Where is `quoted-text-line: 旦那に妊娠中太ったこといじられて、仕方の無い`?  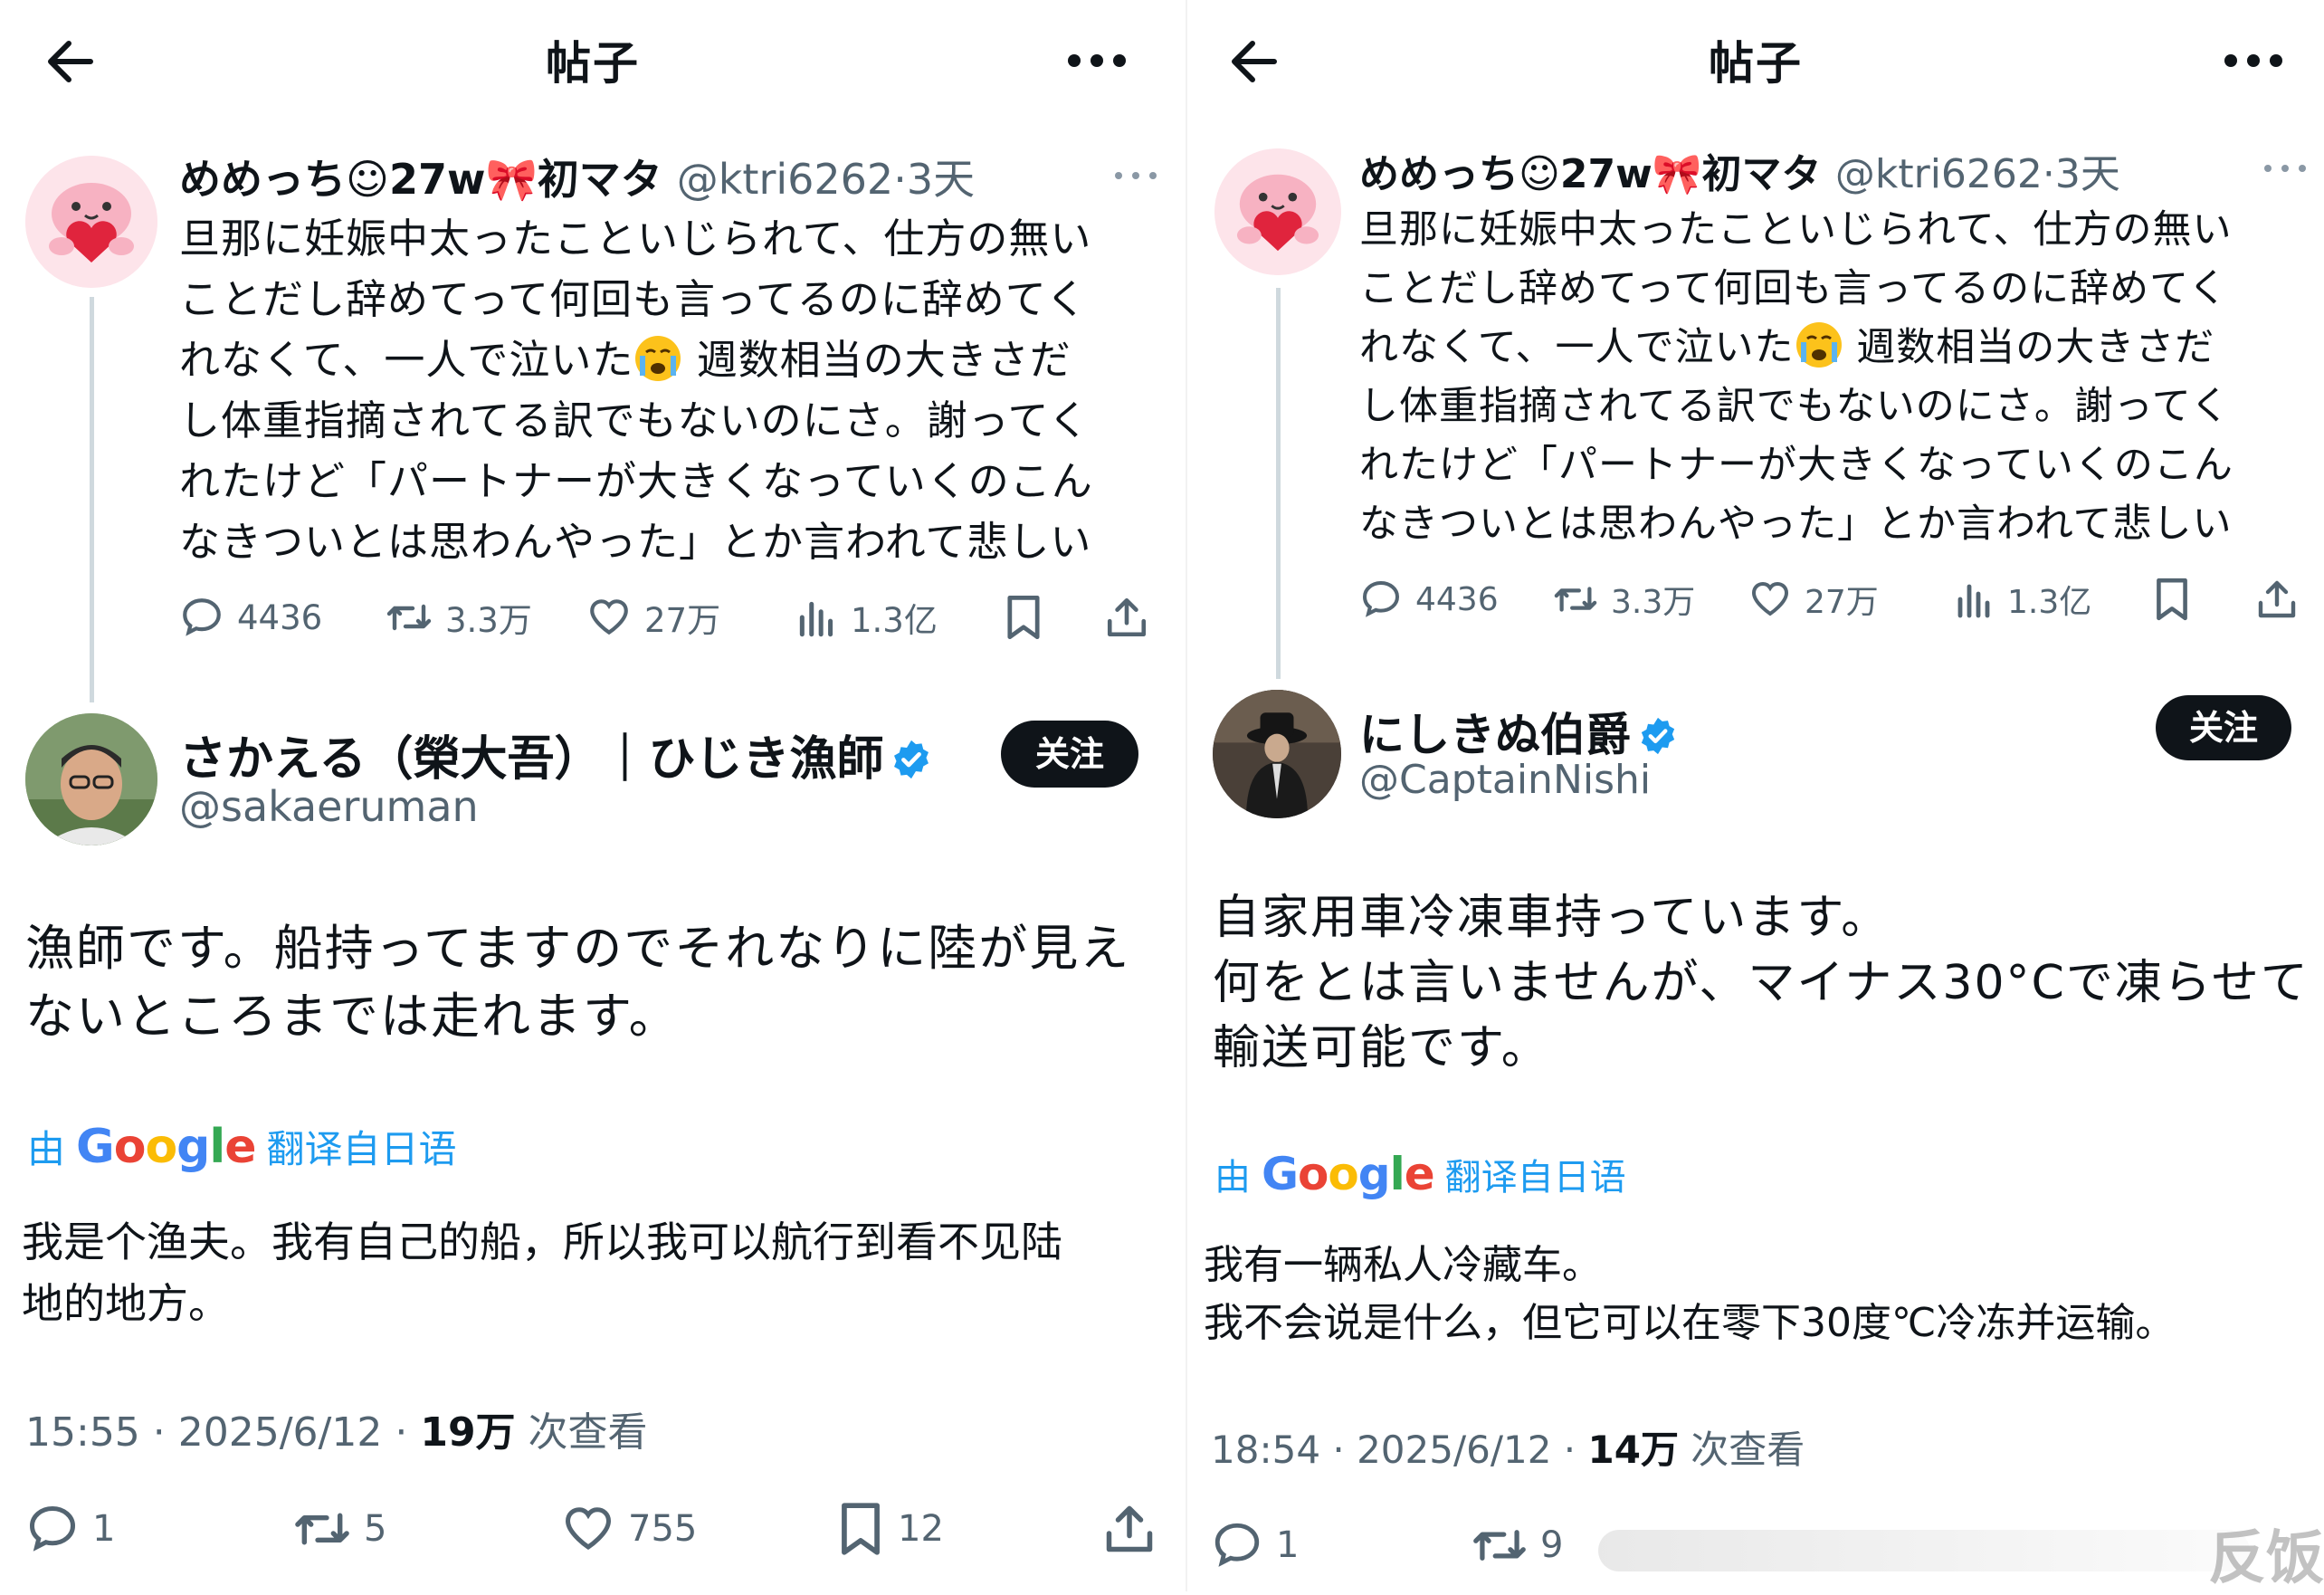
quoted-text-line: 旦那に妊娠中太ったこといじられて、仕方の無い is located at coordinates (636, 239).